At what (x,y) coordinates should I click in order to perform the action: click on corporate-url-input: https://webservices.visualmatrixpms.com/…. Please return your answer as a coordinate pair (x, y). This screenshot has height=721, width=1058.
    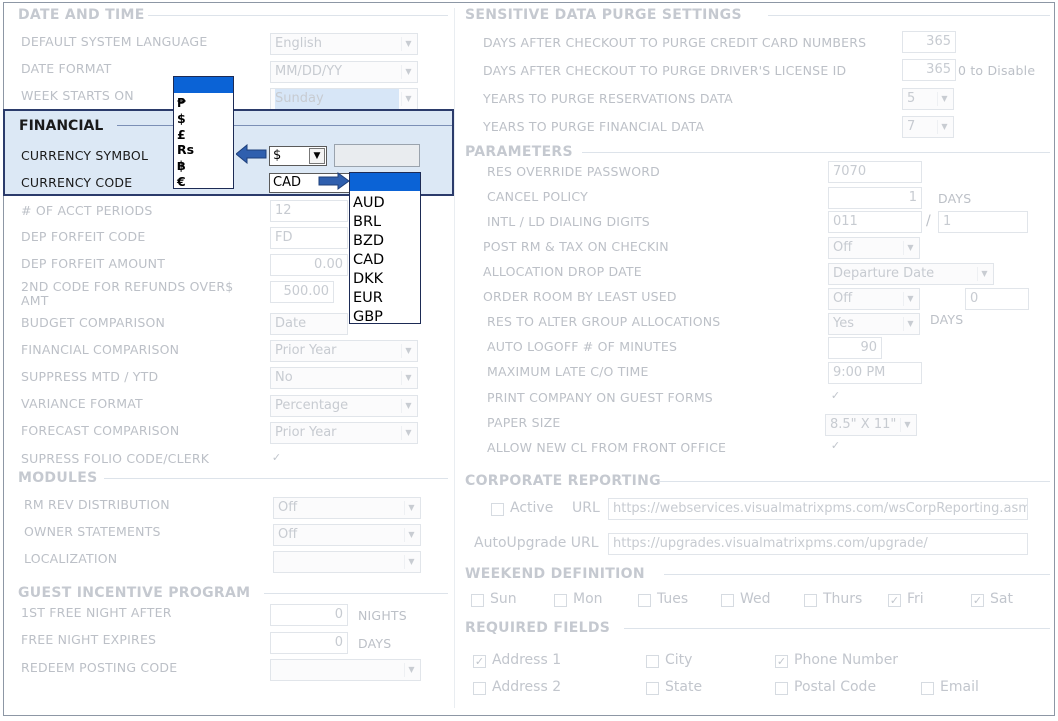
    Looking at the image, I should click on (818, 509).